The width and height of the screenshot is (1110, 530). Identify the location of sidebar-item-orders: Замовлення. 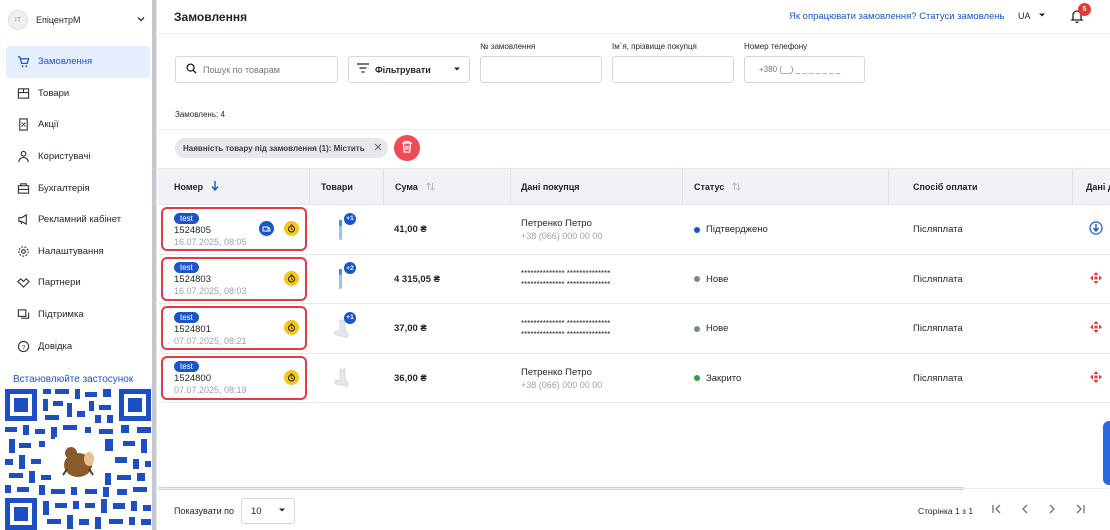
(78, 62).